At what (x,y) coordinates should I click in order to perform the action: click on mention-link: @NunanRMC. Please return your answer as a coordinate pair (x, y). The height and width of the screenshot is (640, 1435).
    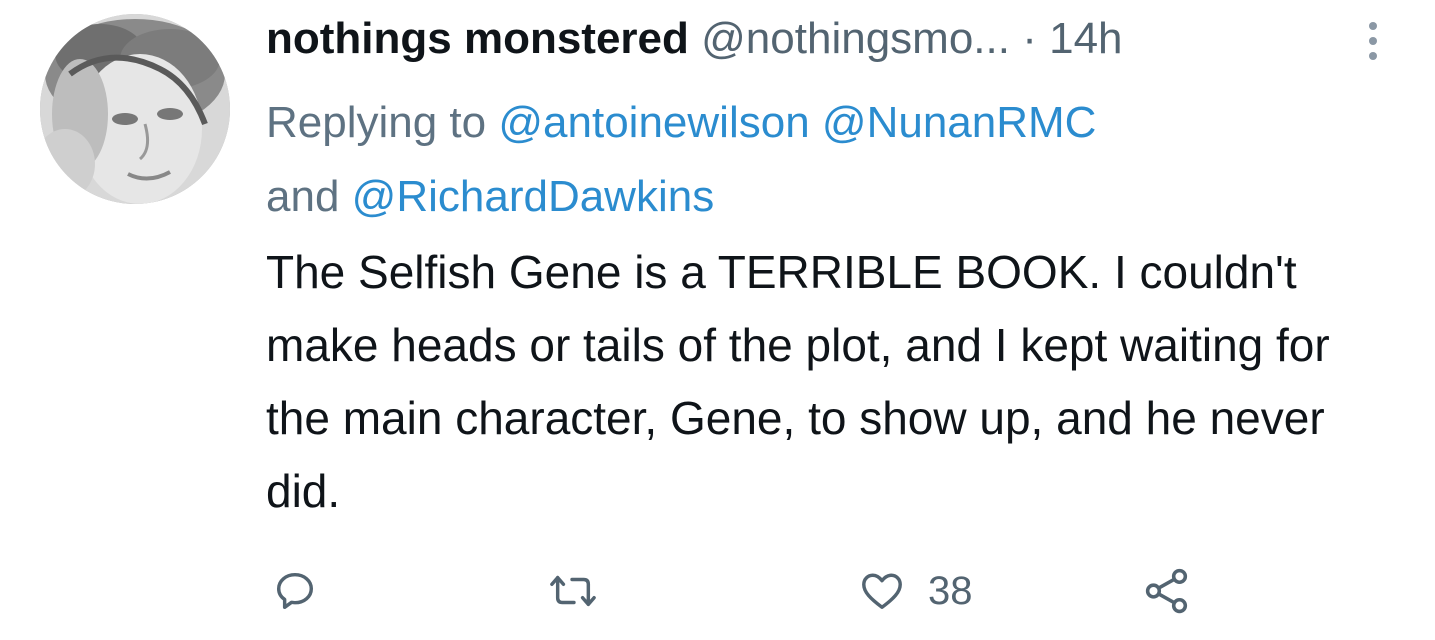
    Looking at the image, I should click on (959, 122).